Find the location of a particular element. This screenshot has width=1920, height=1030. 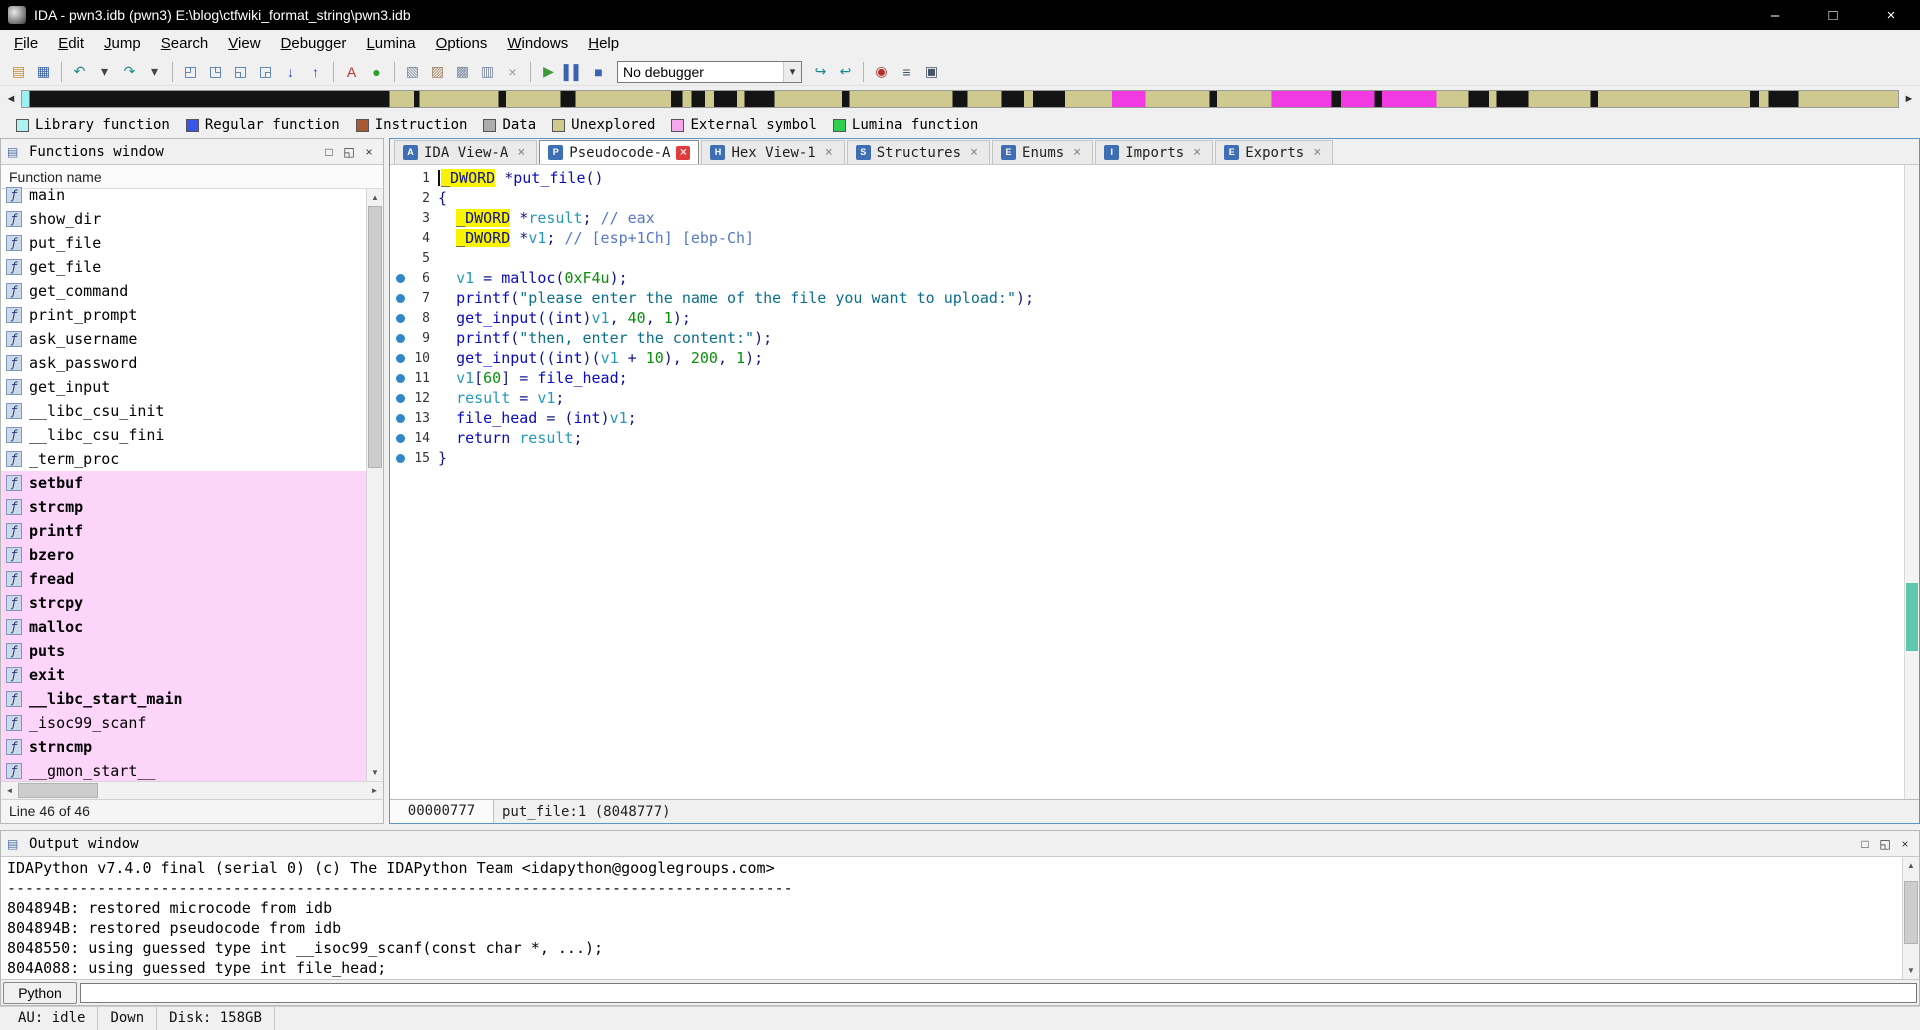

functions-vertical-scrollbar: ▲ ▼ is located at coordinates (374, 485).